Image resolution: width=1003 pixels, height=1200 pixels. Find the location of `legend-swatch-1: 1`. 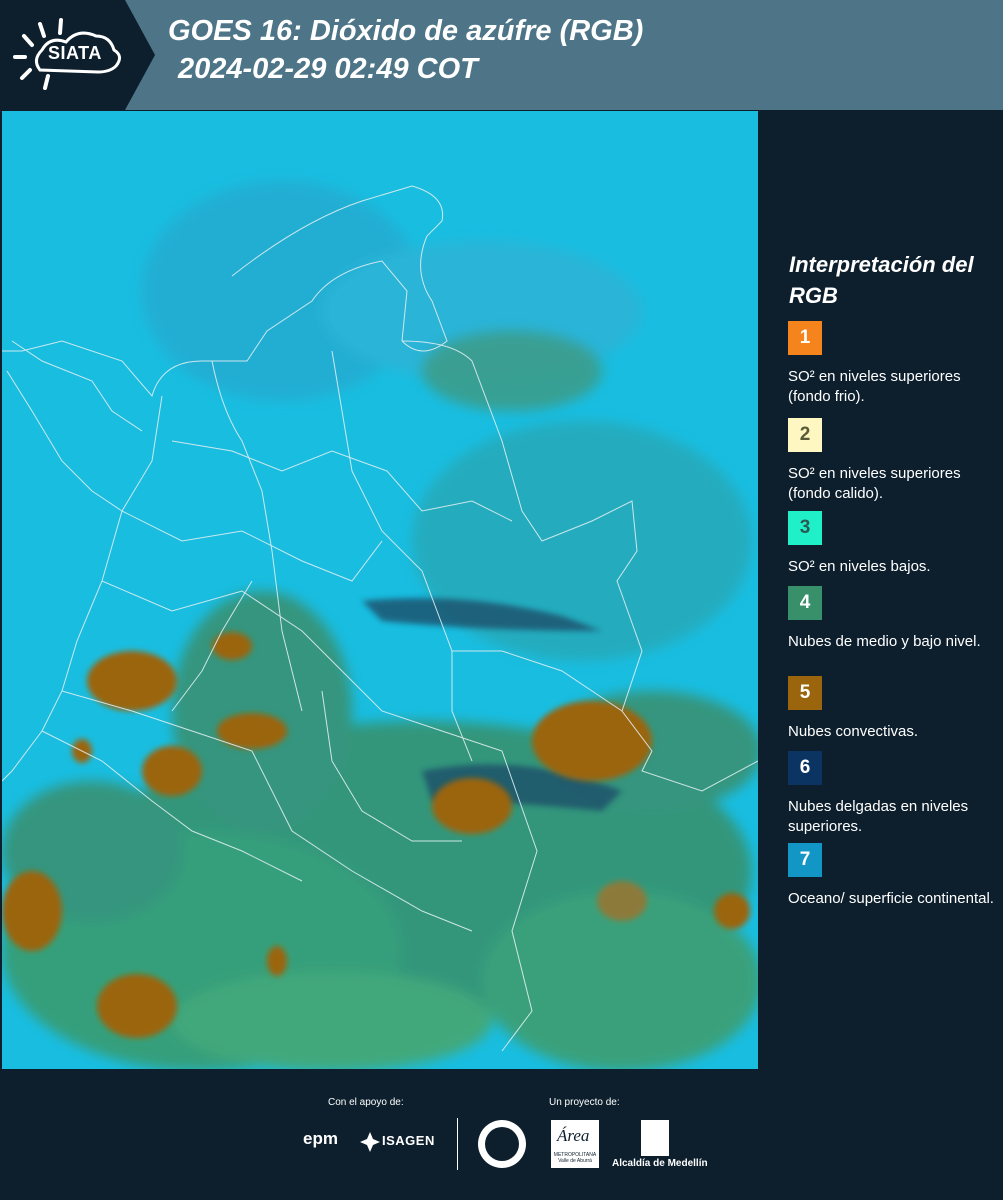

legend-swatch-1: 1 is located at coordinates (805, 338).